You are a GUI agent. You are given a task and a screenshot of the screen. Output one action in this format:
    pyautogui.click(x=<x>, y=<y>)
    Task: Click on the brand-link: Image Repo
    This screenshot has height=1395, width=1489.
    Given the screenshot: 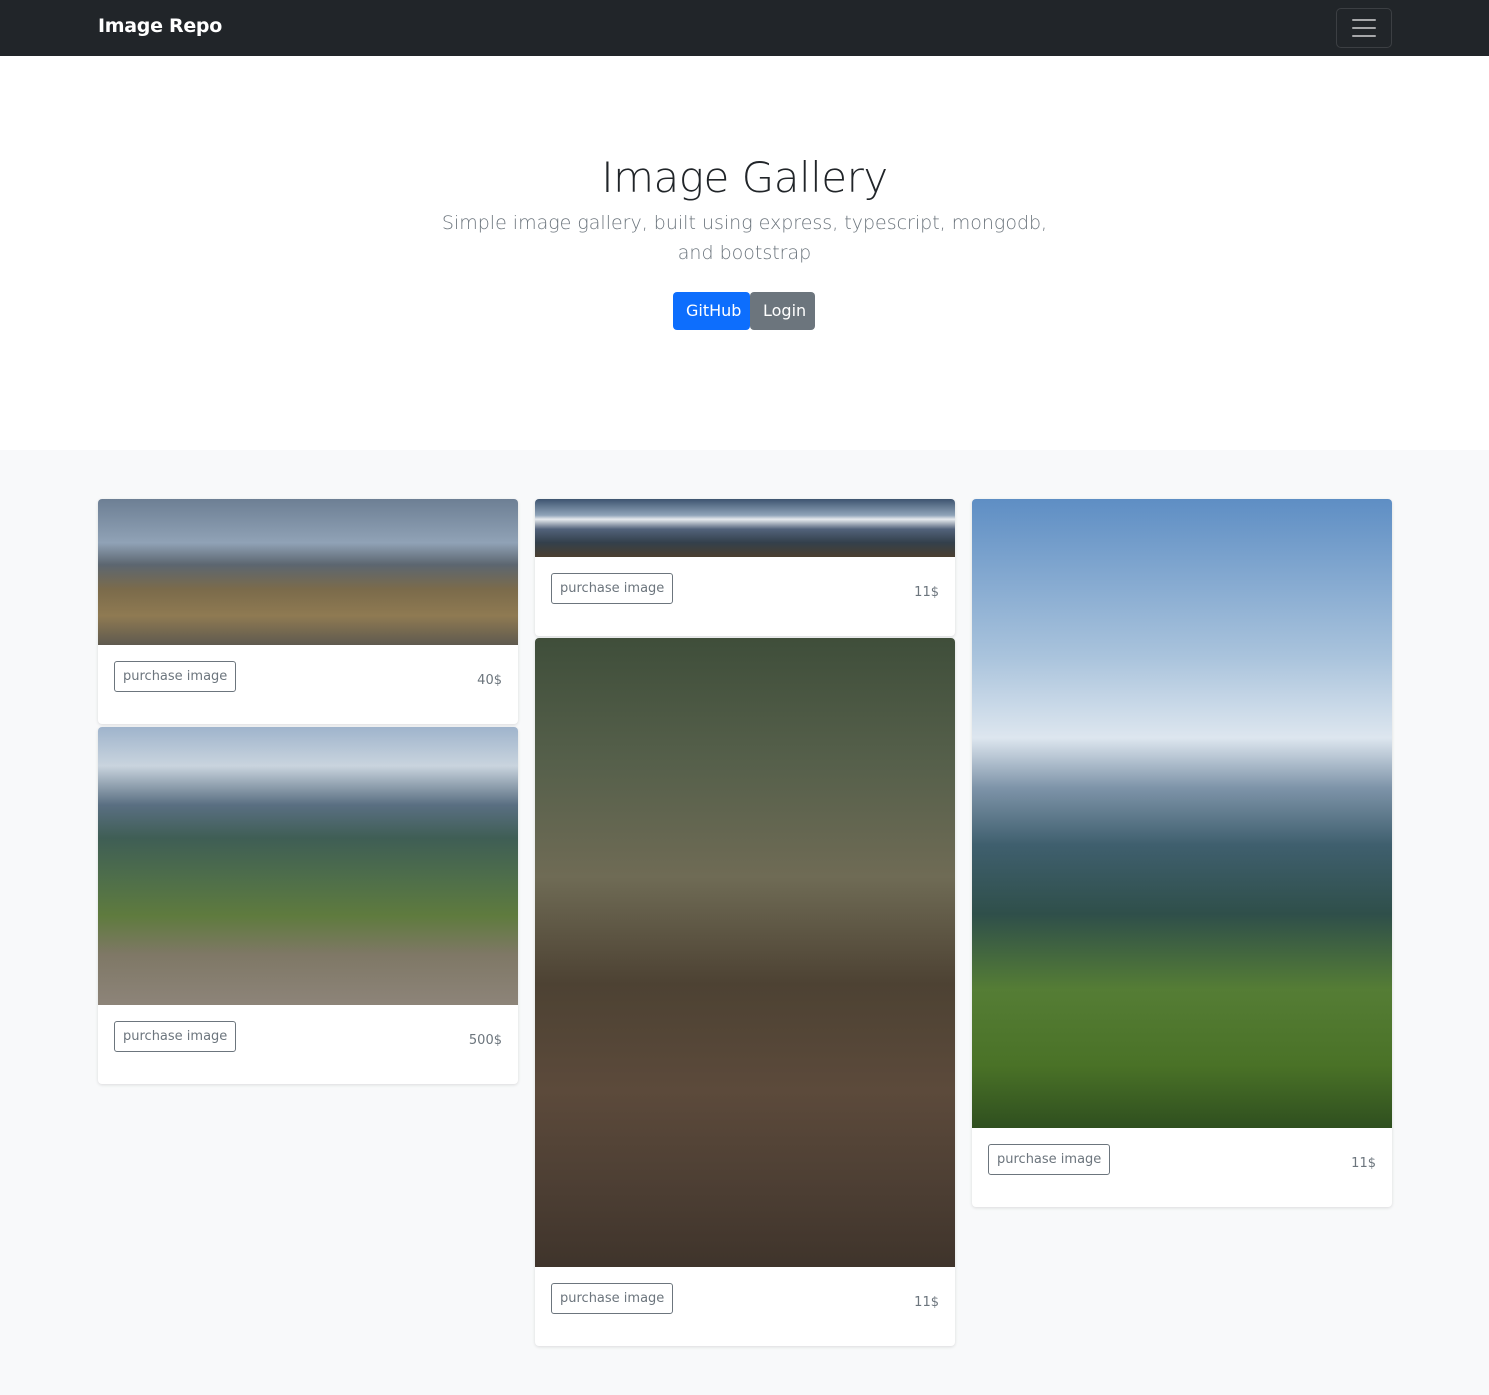 What is the action you would take?
    pyautogui.click(x=160, y=26)
    